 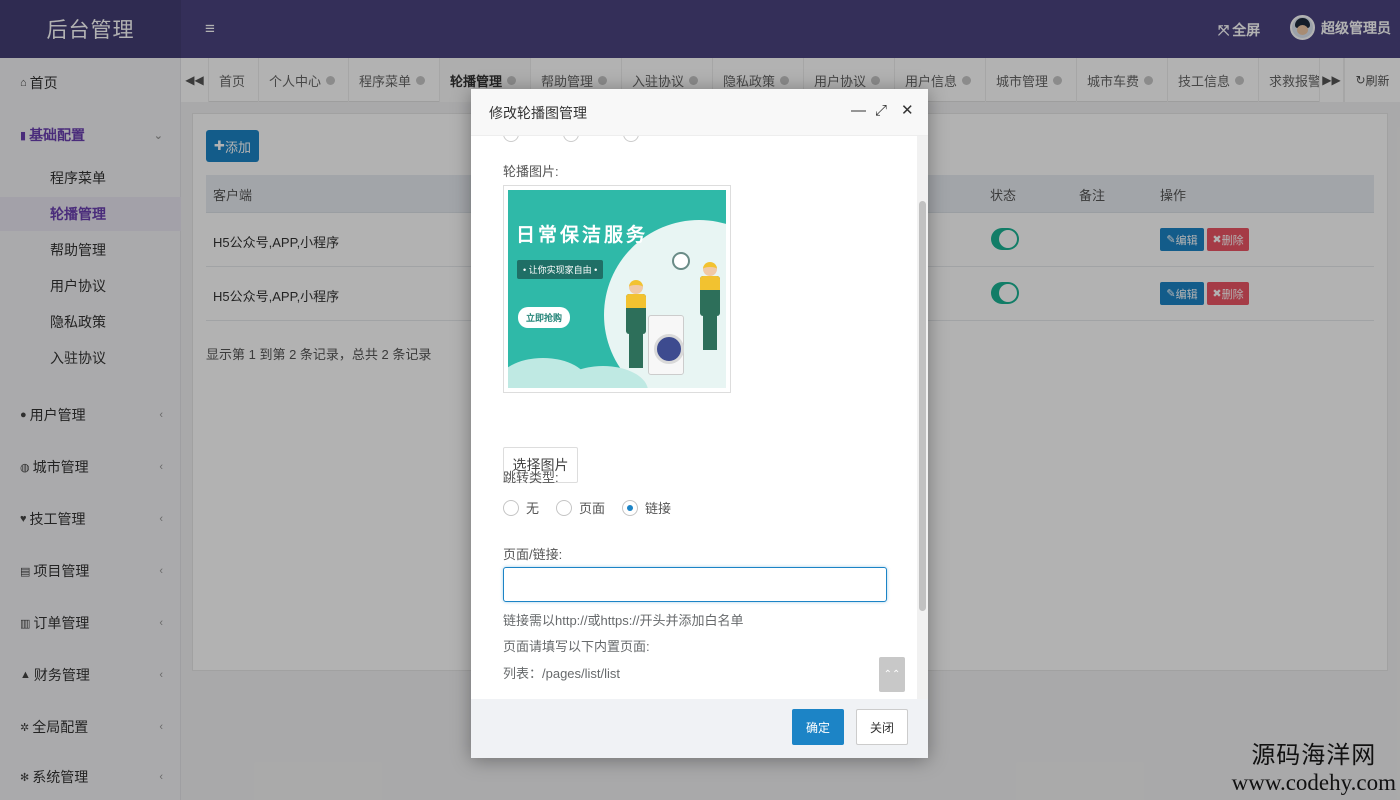 What do you see at coordinates (630, 507) in the screenshot?
I see `radio-link` at bounding box center [630, 507].